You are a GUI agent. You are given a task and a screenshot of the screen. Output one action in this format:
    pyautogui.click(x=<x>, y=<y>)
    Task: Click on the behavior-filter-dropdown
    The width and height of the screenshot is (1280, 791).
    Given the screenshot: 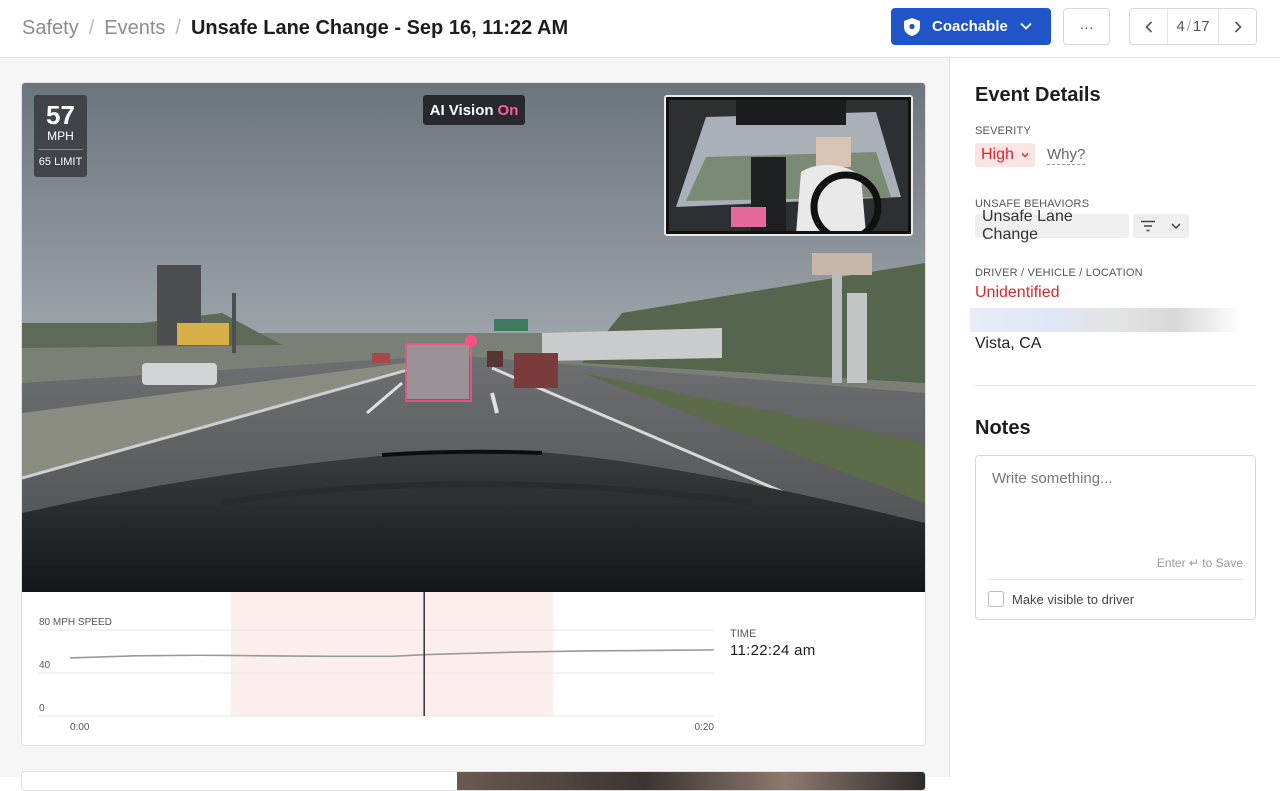 What is the action you would take?
    pyautogui.click(x=1161, y=226)
    